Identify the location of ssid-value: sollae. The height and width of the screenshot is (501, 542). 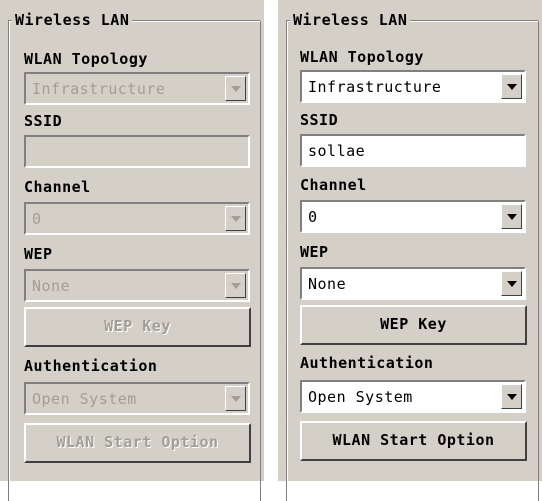
(337, 151).